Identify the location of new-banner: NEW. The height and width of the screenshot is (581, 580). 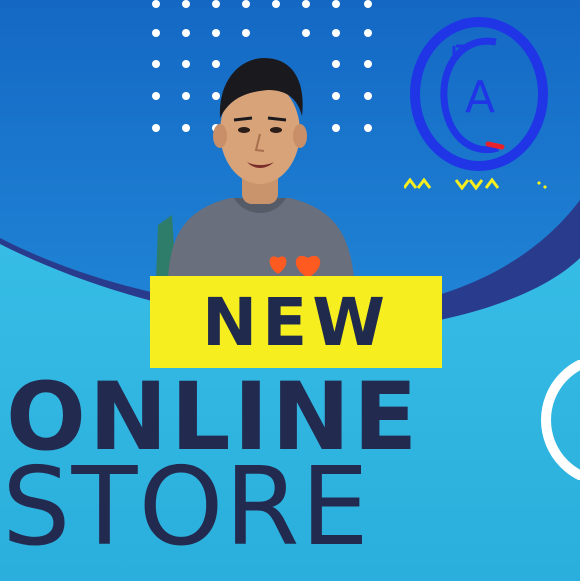
(296, 322).